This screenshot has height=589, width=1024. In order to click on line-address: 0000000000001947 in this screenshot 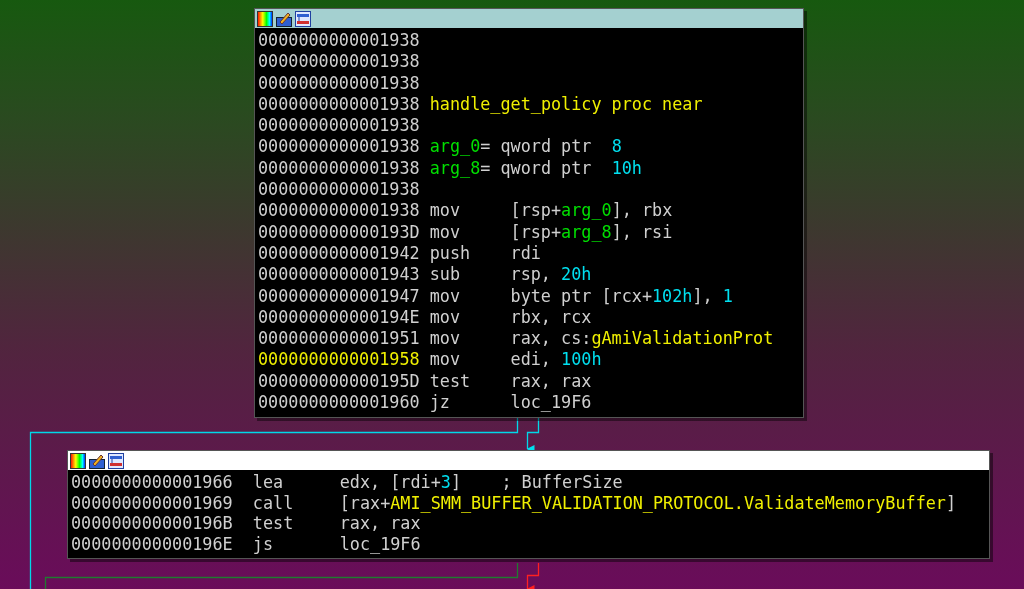, I will do `click(339, 296)`.